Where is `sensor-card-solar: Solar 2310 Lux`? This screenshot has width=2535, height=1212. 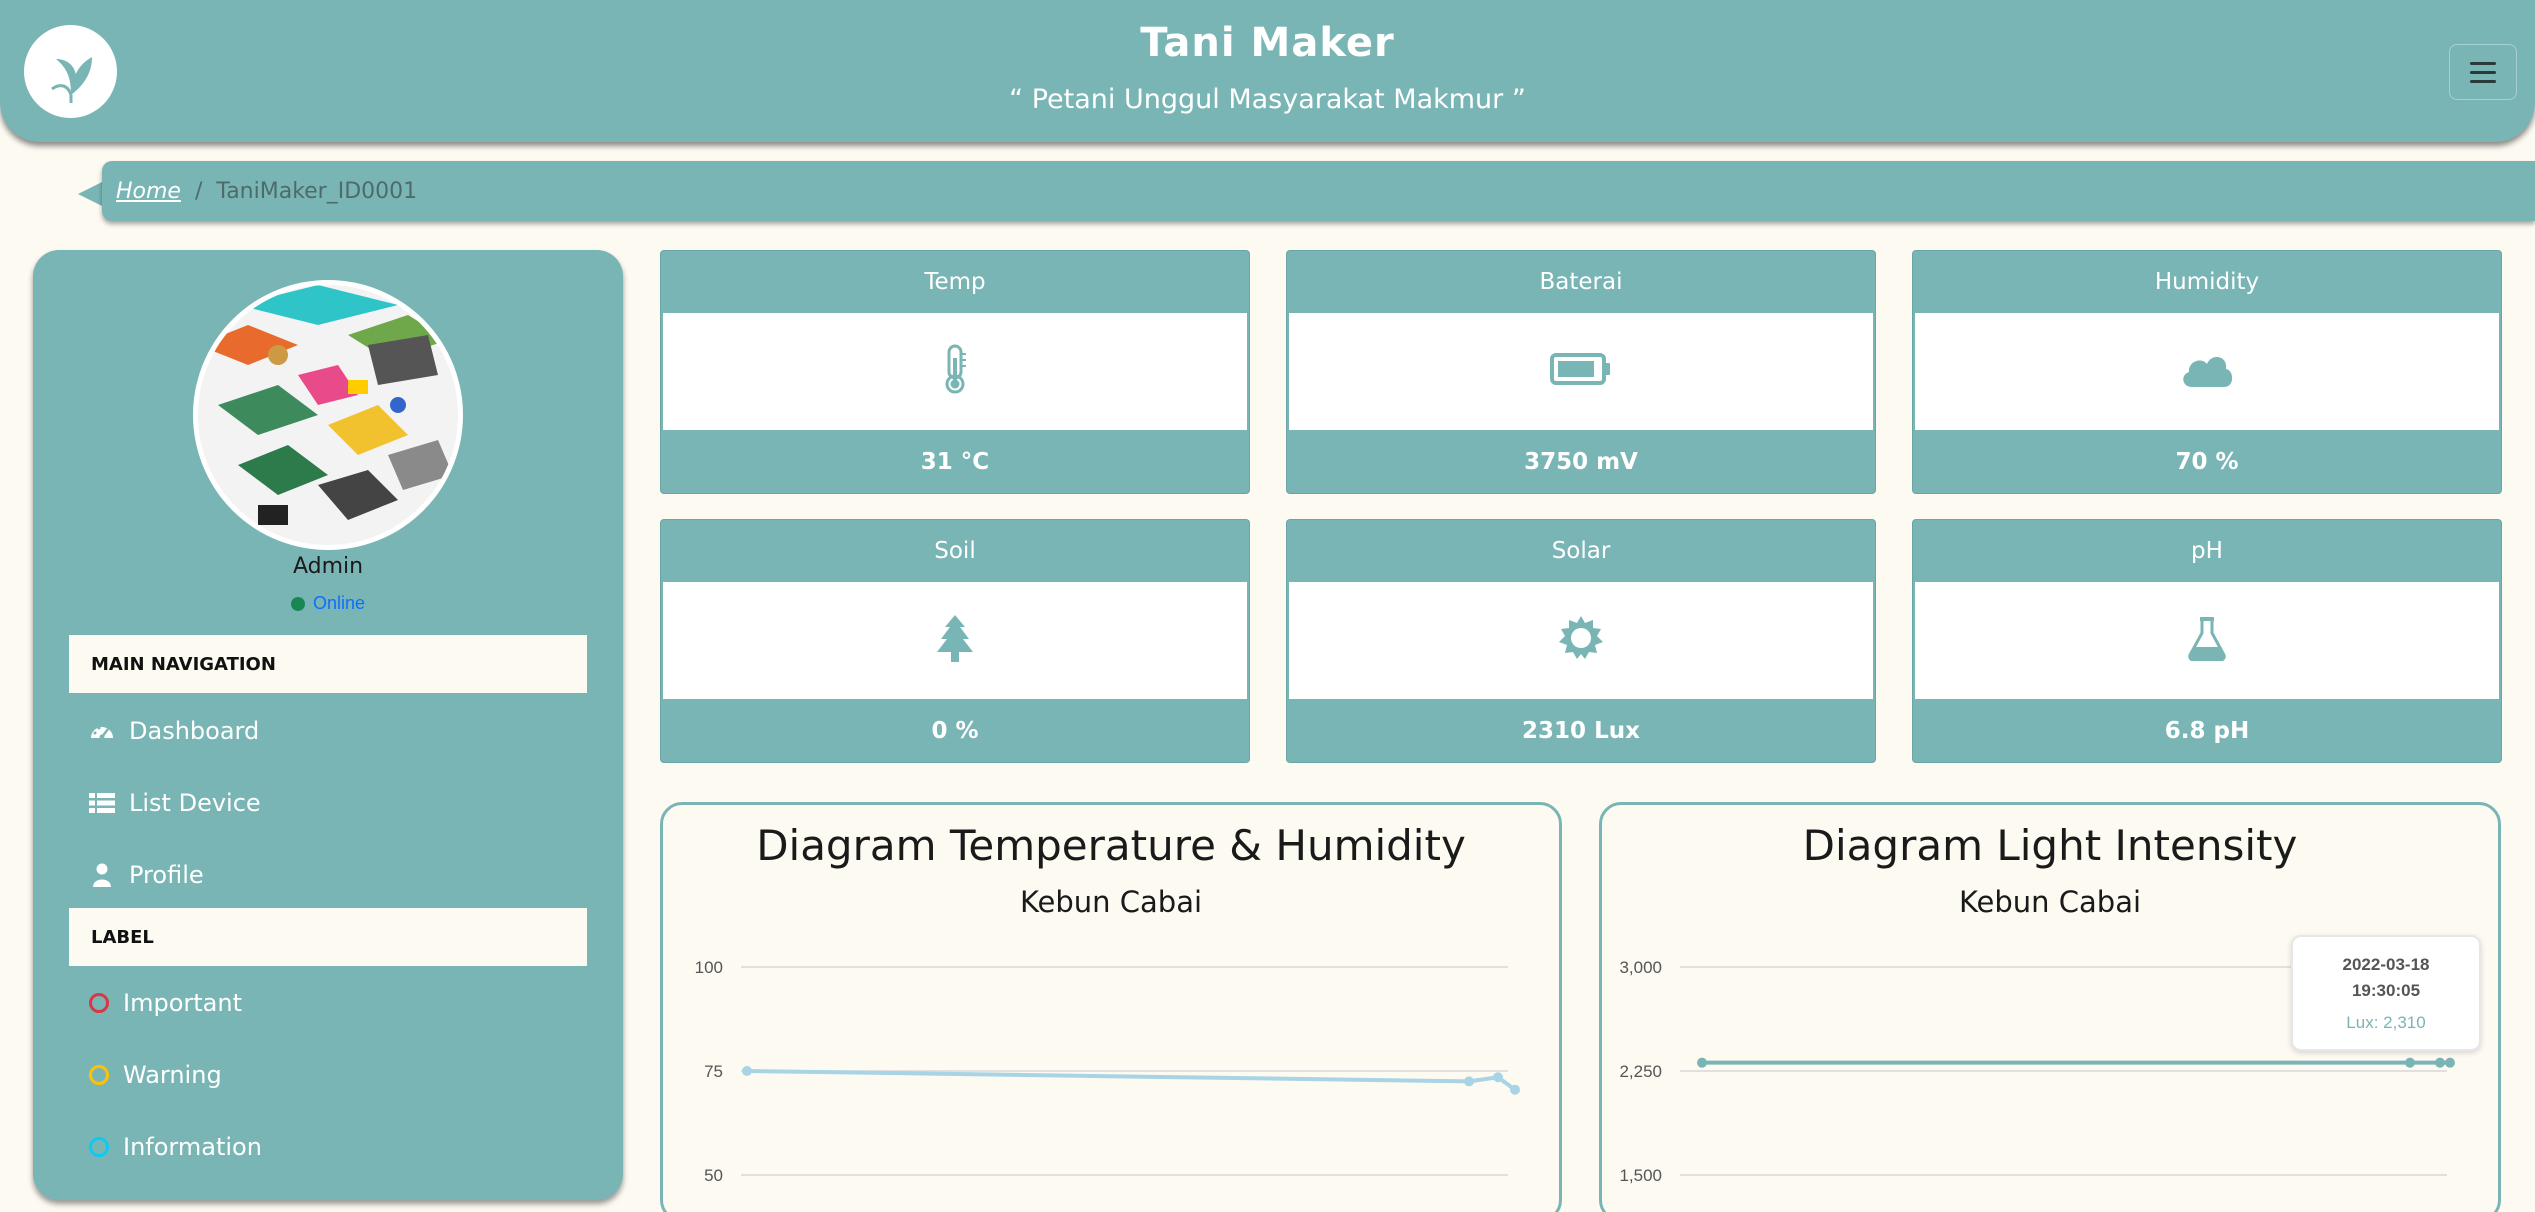 sensor-card-solar: Solar 2310 Lux is located at coordinates (1581, 641).